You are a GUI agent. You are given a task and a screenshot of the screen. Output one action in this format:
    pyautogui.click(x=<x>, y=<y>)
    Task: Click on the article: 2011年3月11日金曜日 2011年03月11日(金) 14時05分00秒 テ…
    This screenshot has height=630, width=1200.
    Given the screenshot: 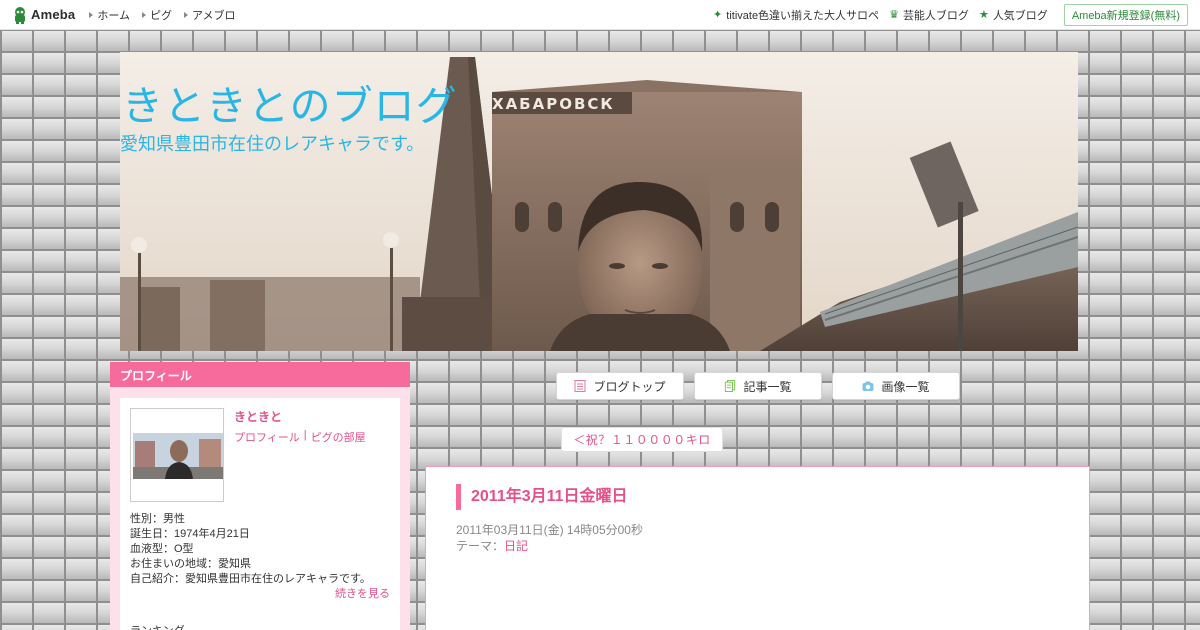 What is the action you would take?
    pyautogui.click(x=757, y=548)
    